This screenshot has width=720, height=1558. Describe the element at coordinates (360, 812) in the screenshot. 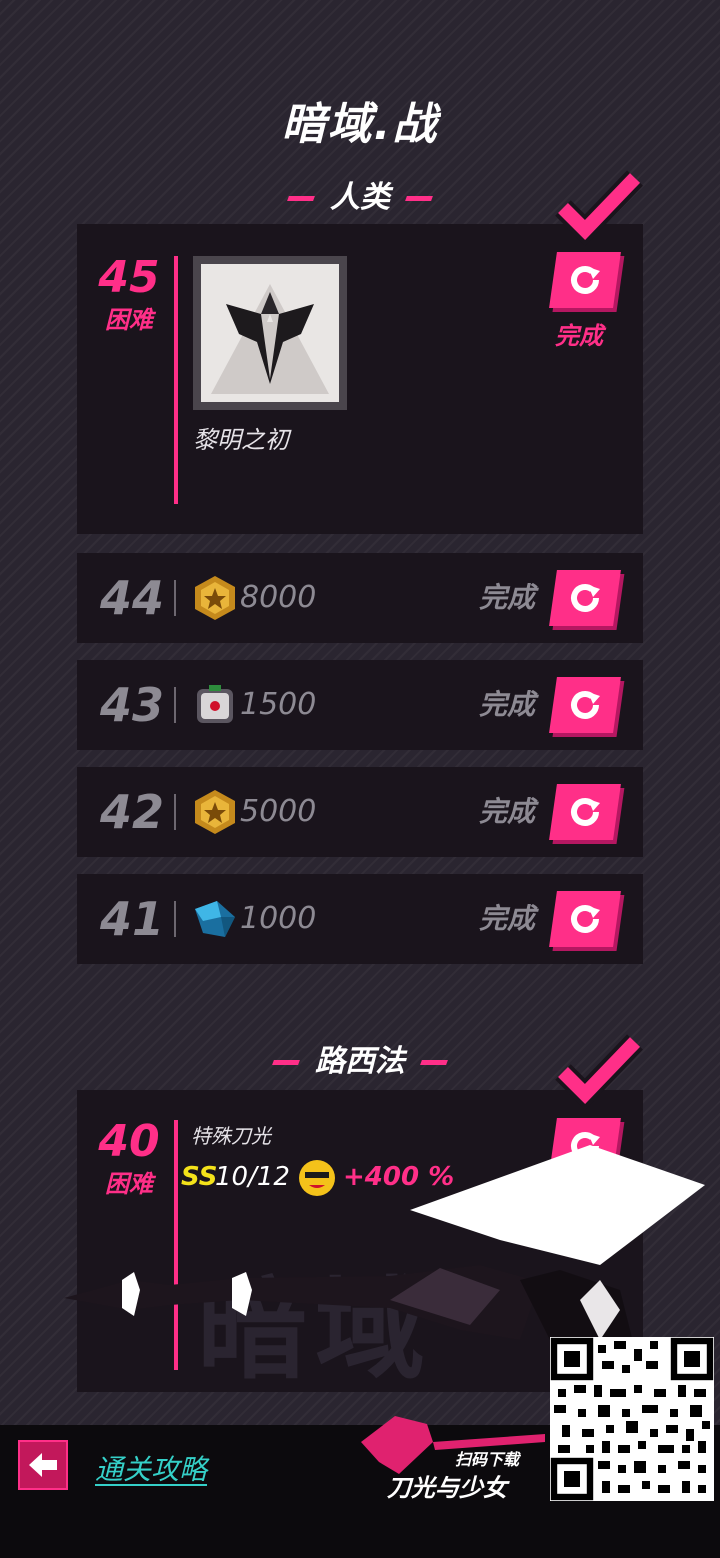

I see `level-row: 42 5000 完成` at that location.